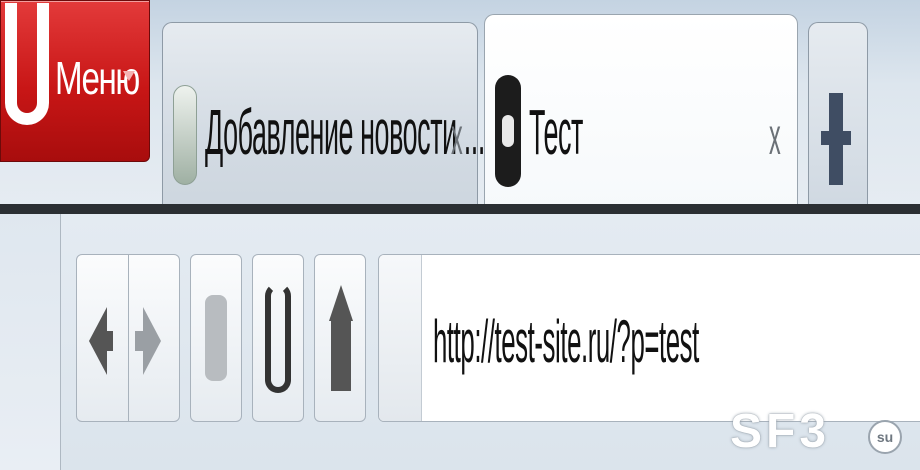 The height and width of the screenshot is (470, 920). What do you see at coordinates (148, 341) in the screenshot?
I see `arrow-right-icon` at bounding box center [148, 341].